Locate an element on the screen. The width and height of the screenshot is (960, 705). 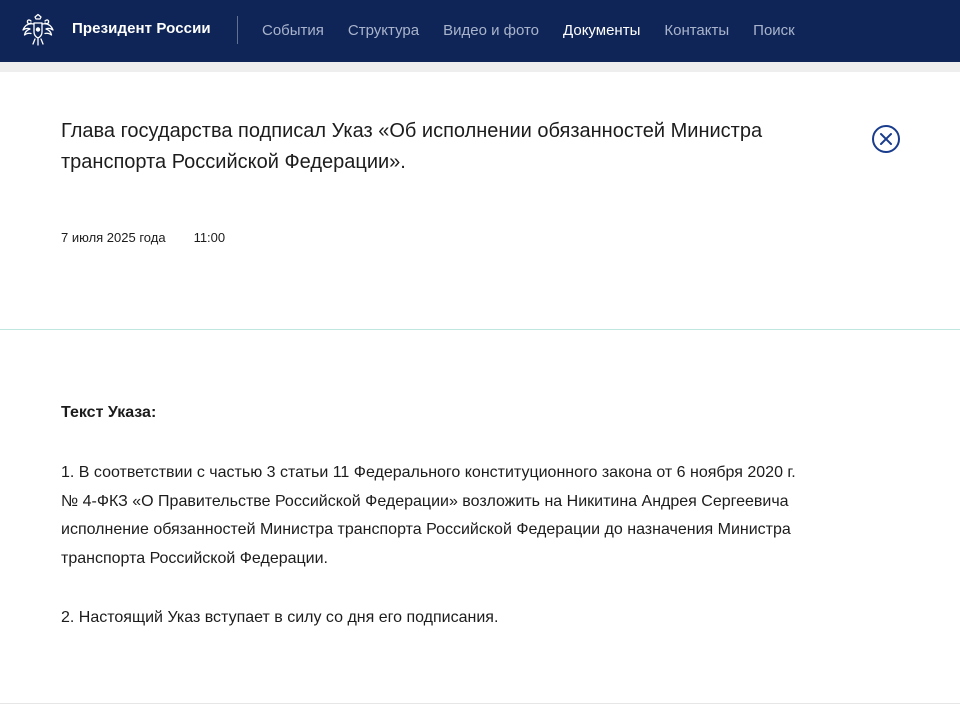
nav-item-video-photo: Видео и фото is located at coordinates (491, 31).